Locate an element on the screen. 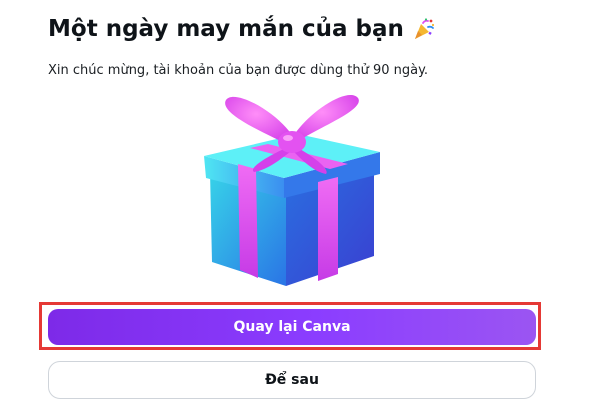 The width and height of the screenshot is (600, 400). back-to-canva-button: Quay lại Canva is located at coordinates (292, 327).